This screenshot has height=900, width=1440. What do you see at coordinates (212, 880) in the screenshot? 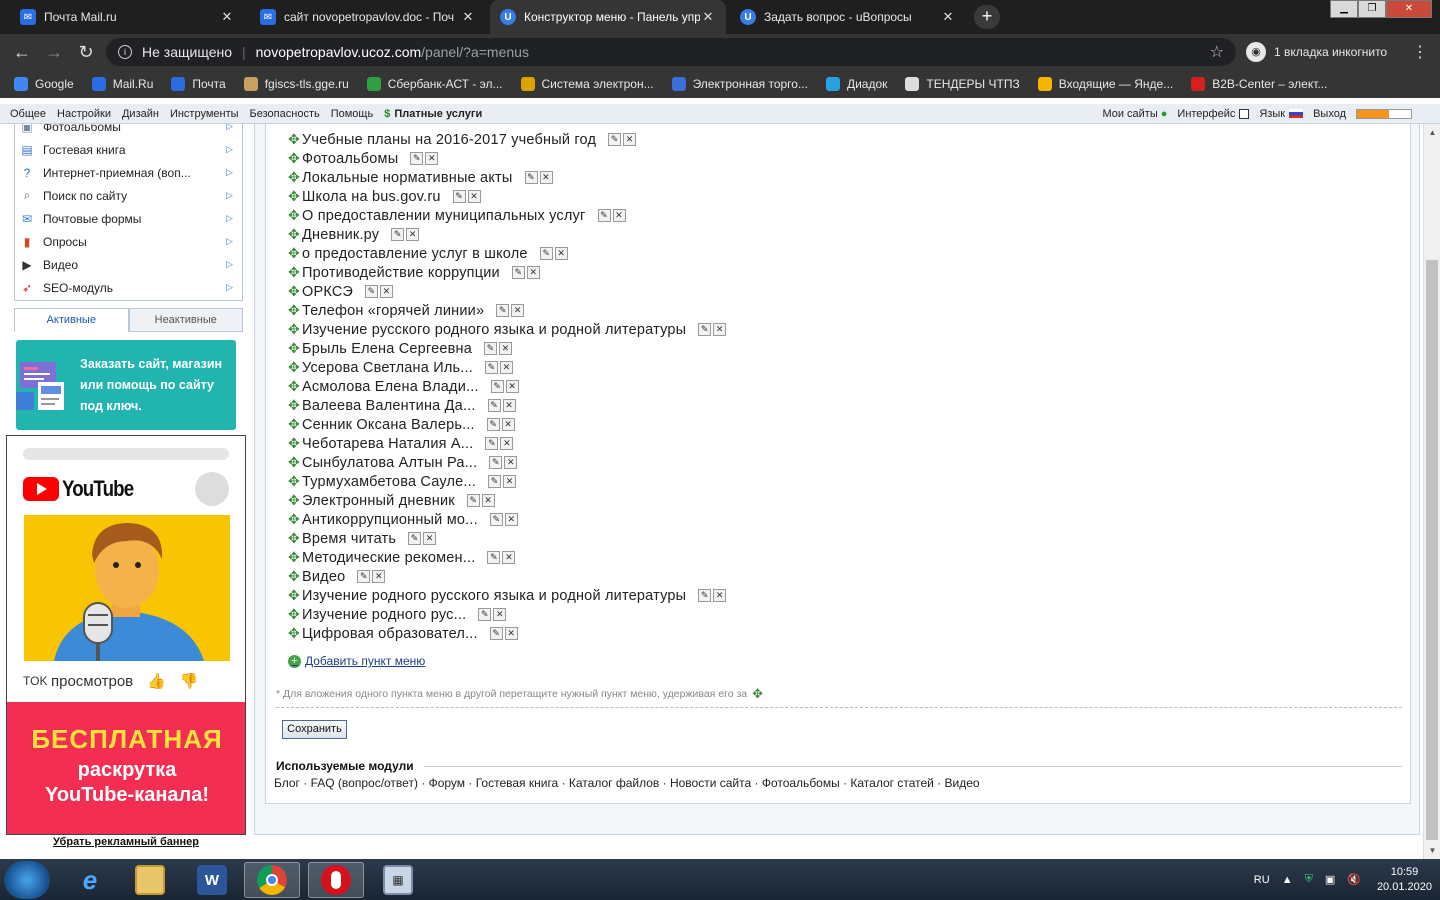
I see `taskbar-word: W` at bounding box center [212, 880].